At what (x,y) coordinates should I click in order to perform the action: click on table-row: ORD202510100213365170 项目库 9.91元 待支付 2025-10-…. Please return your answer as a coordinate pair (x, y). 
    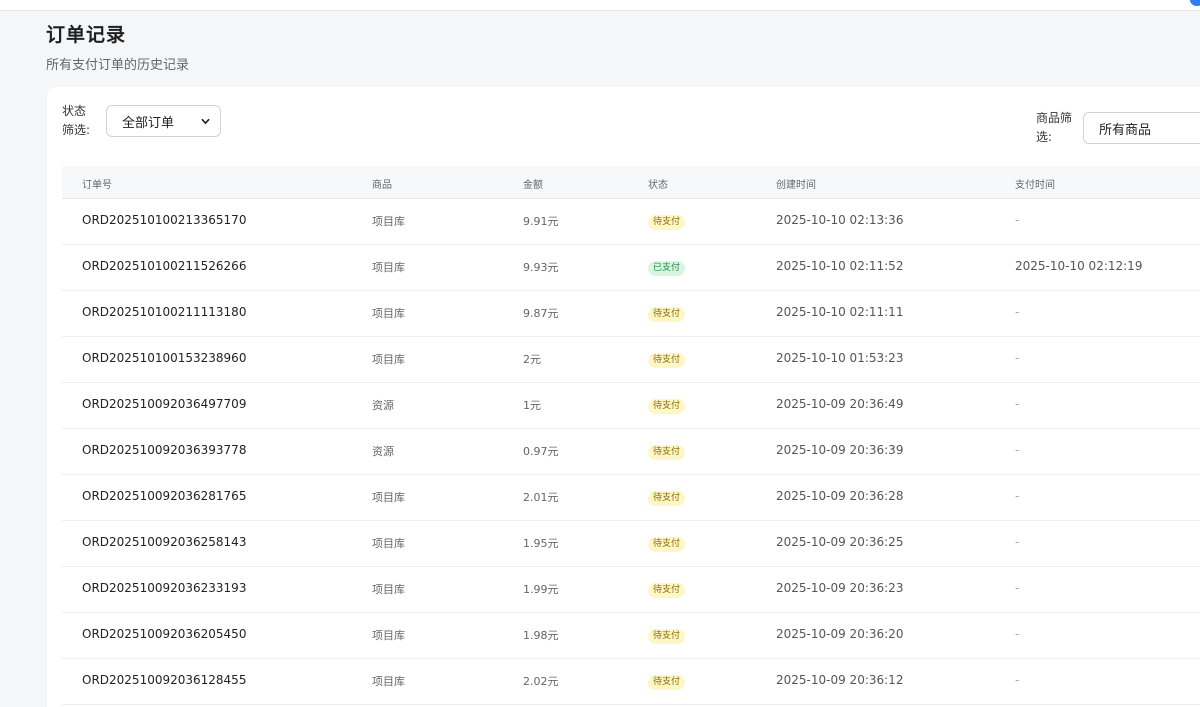
    Looking at the image, I should click on (631, 222).